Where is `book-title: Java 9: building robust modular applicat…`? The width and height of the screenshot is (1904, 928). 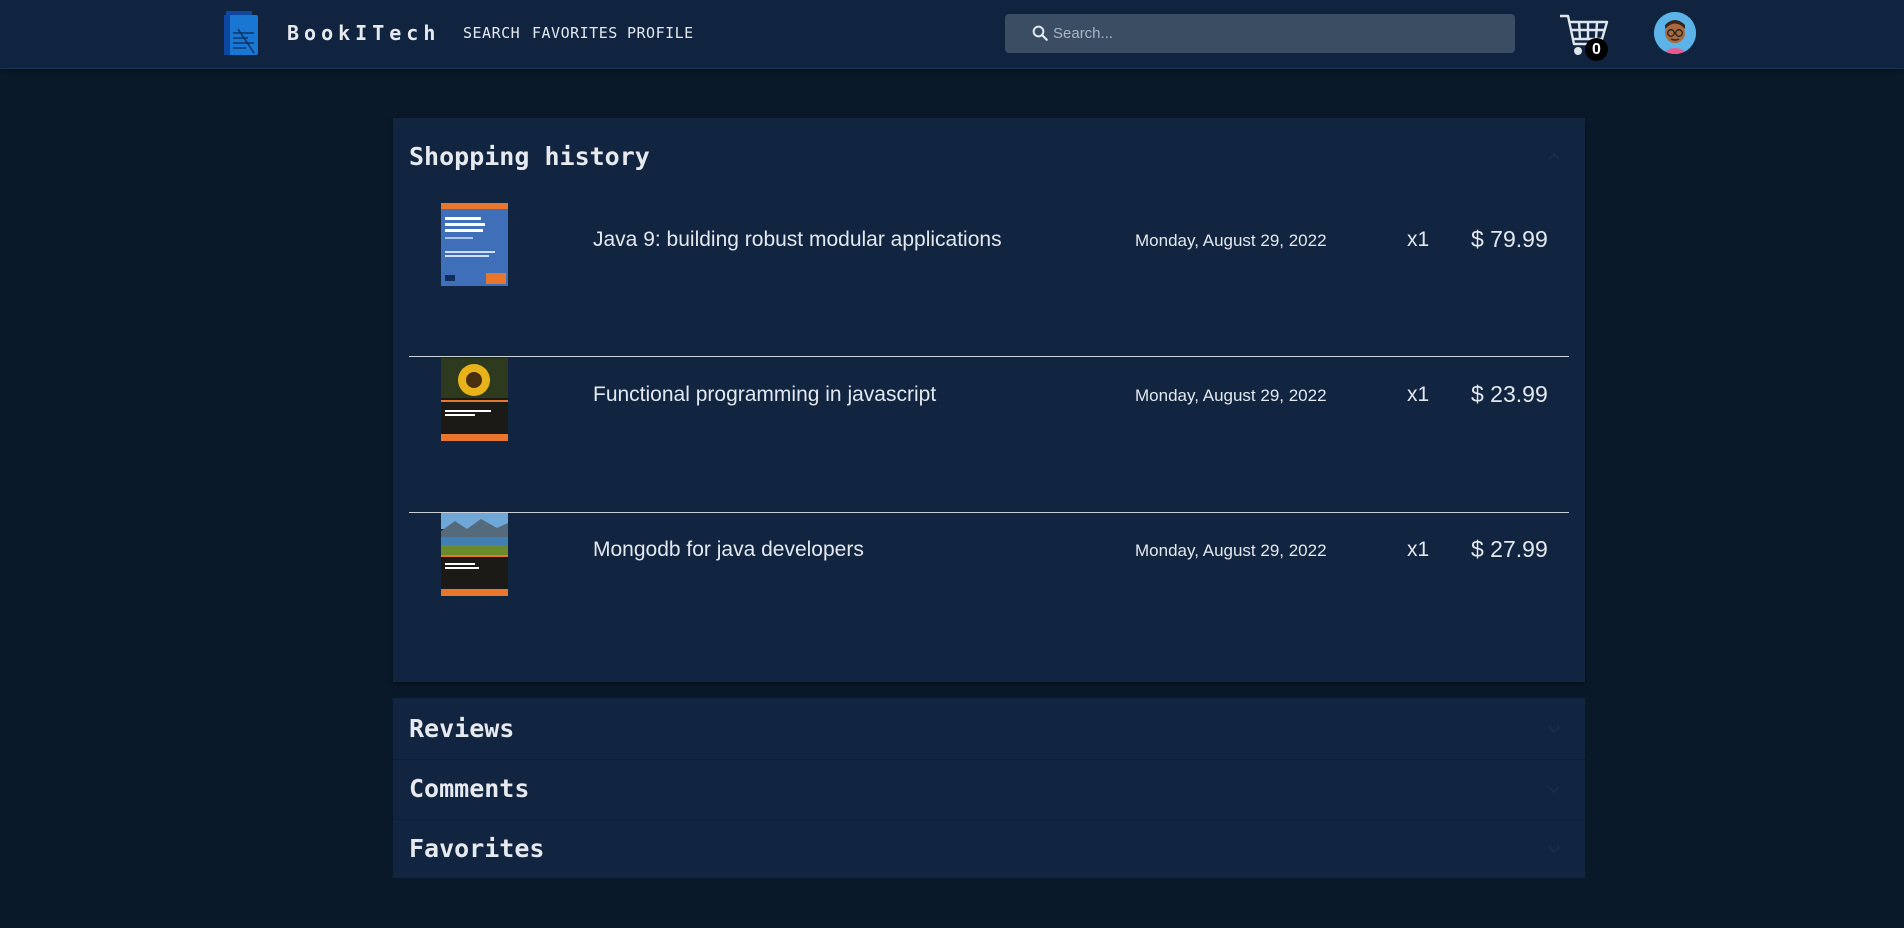
book-title: Java 9: building robust modular applicat… is located at coordinates (797, 239).